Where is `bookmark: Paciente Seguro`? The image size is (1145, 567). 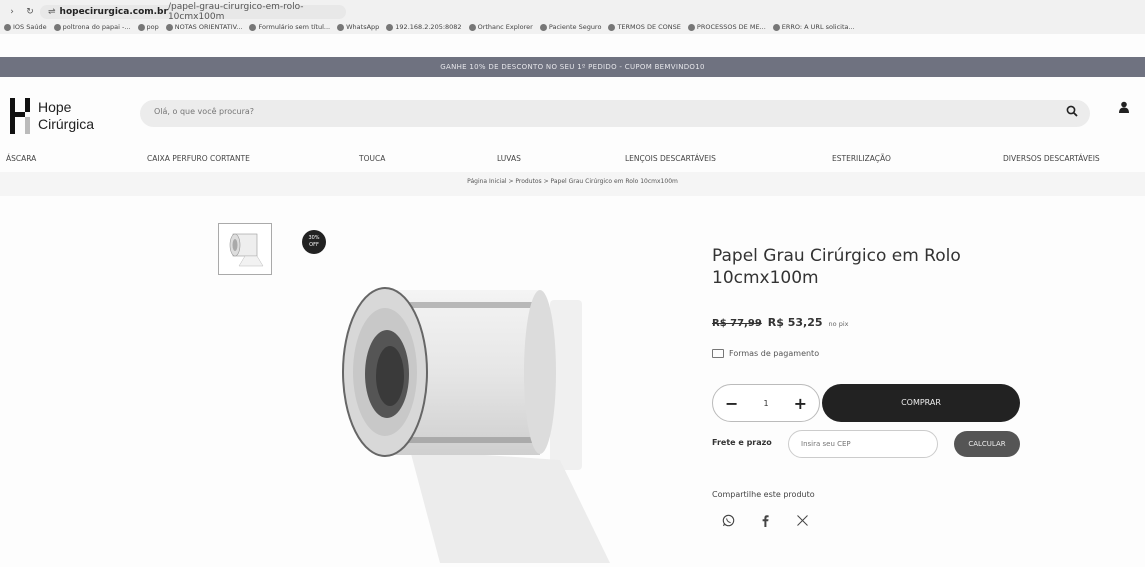
bookmark: Paciente Seguro is located at coordinates (570, 27).